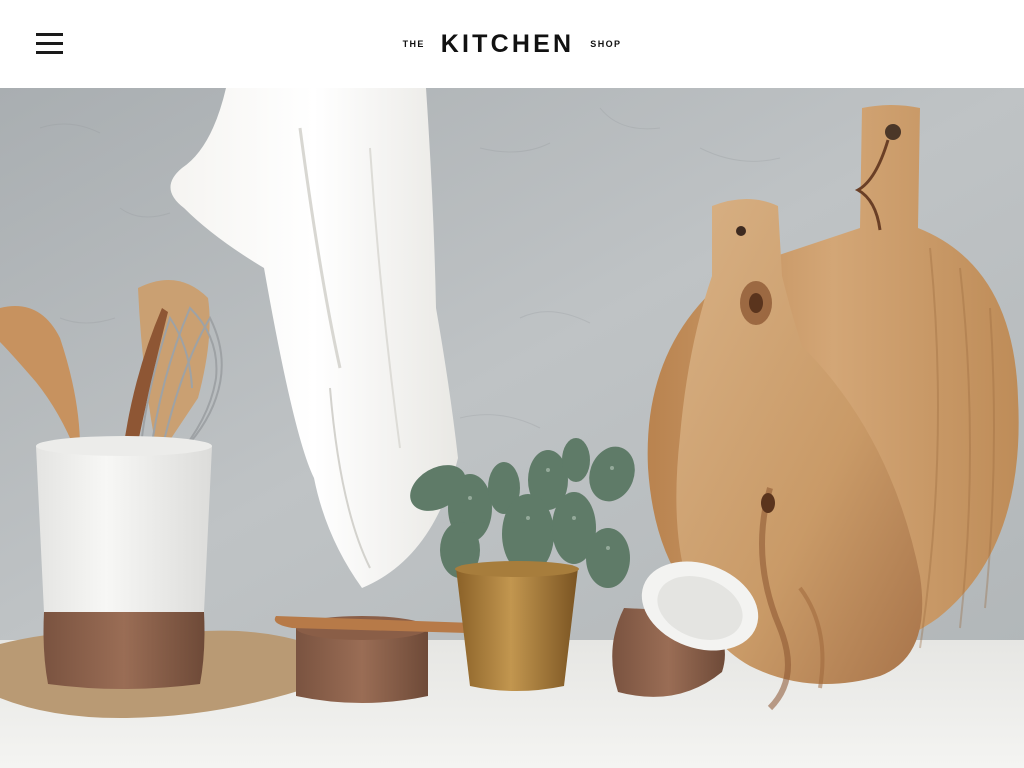 The image size is (1024, 768). I want to click on logo-prefix: THE, so click(413, 44).